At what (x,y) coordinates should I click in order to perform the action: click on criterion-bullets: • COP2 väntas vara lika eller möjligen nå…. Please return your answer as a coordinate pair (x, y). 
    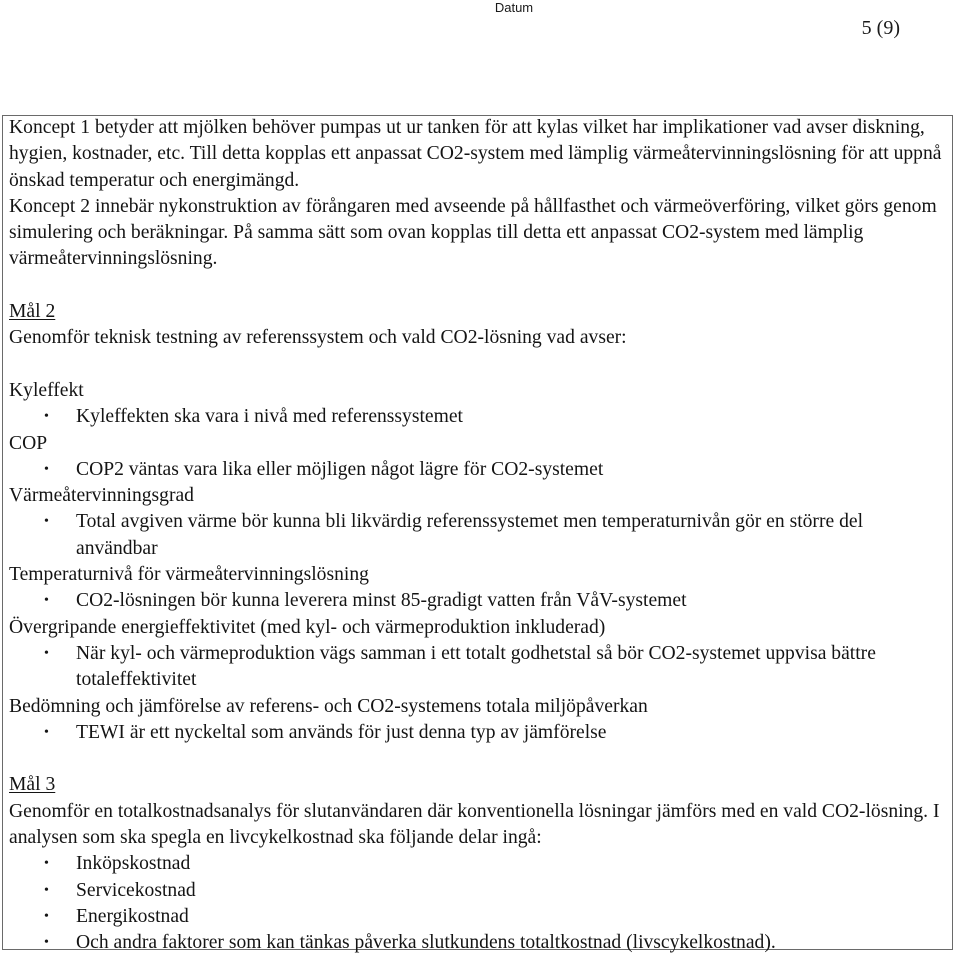
    Looking at the image, I should click on (481, 470).